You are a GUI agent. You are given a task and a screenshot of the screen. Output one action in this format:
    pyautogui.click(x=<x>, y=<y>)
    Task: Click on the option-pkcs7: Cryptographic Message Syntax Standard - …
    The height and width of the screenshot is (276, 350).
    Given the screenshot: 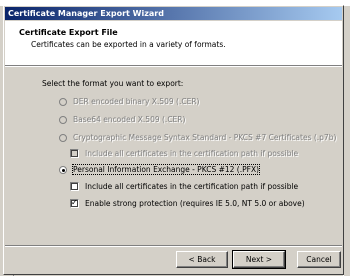 What is the action you would take?
    pyautogui.click(x=197, y=137)
    